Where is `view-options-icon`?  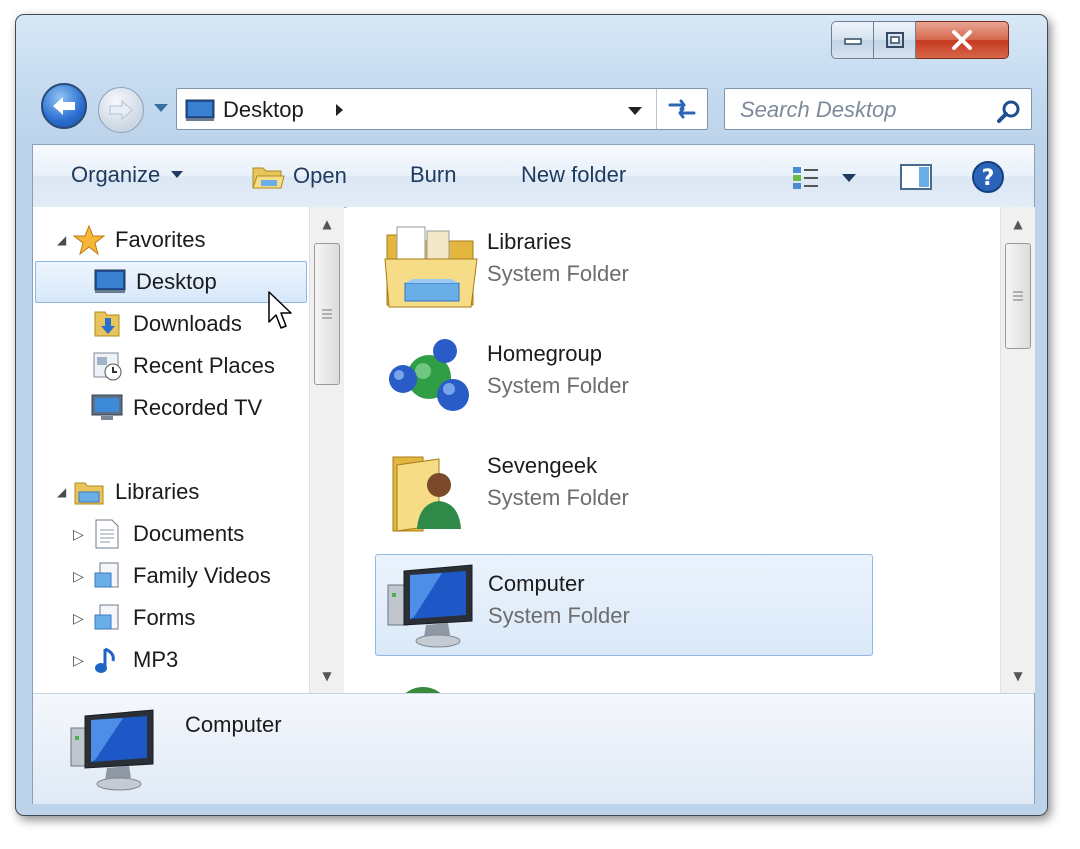 view-options-icon is located at coordinates (805, 178).